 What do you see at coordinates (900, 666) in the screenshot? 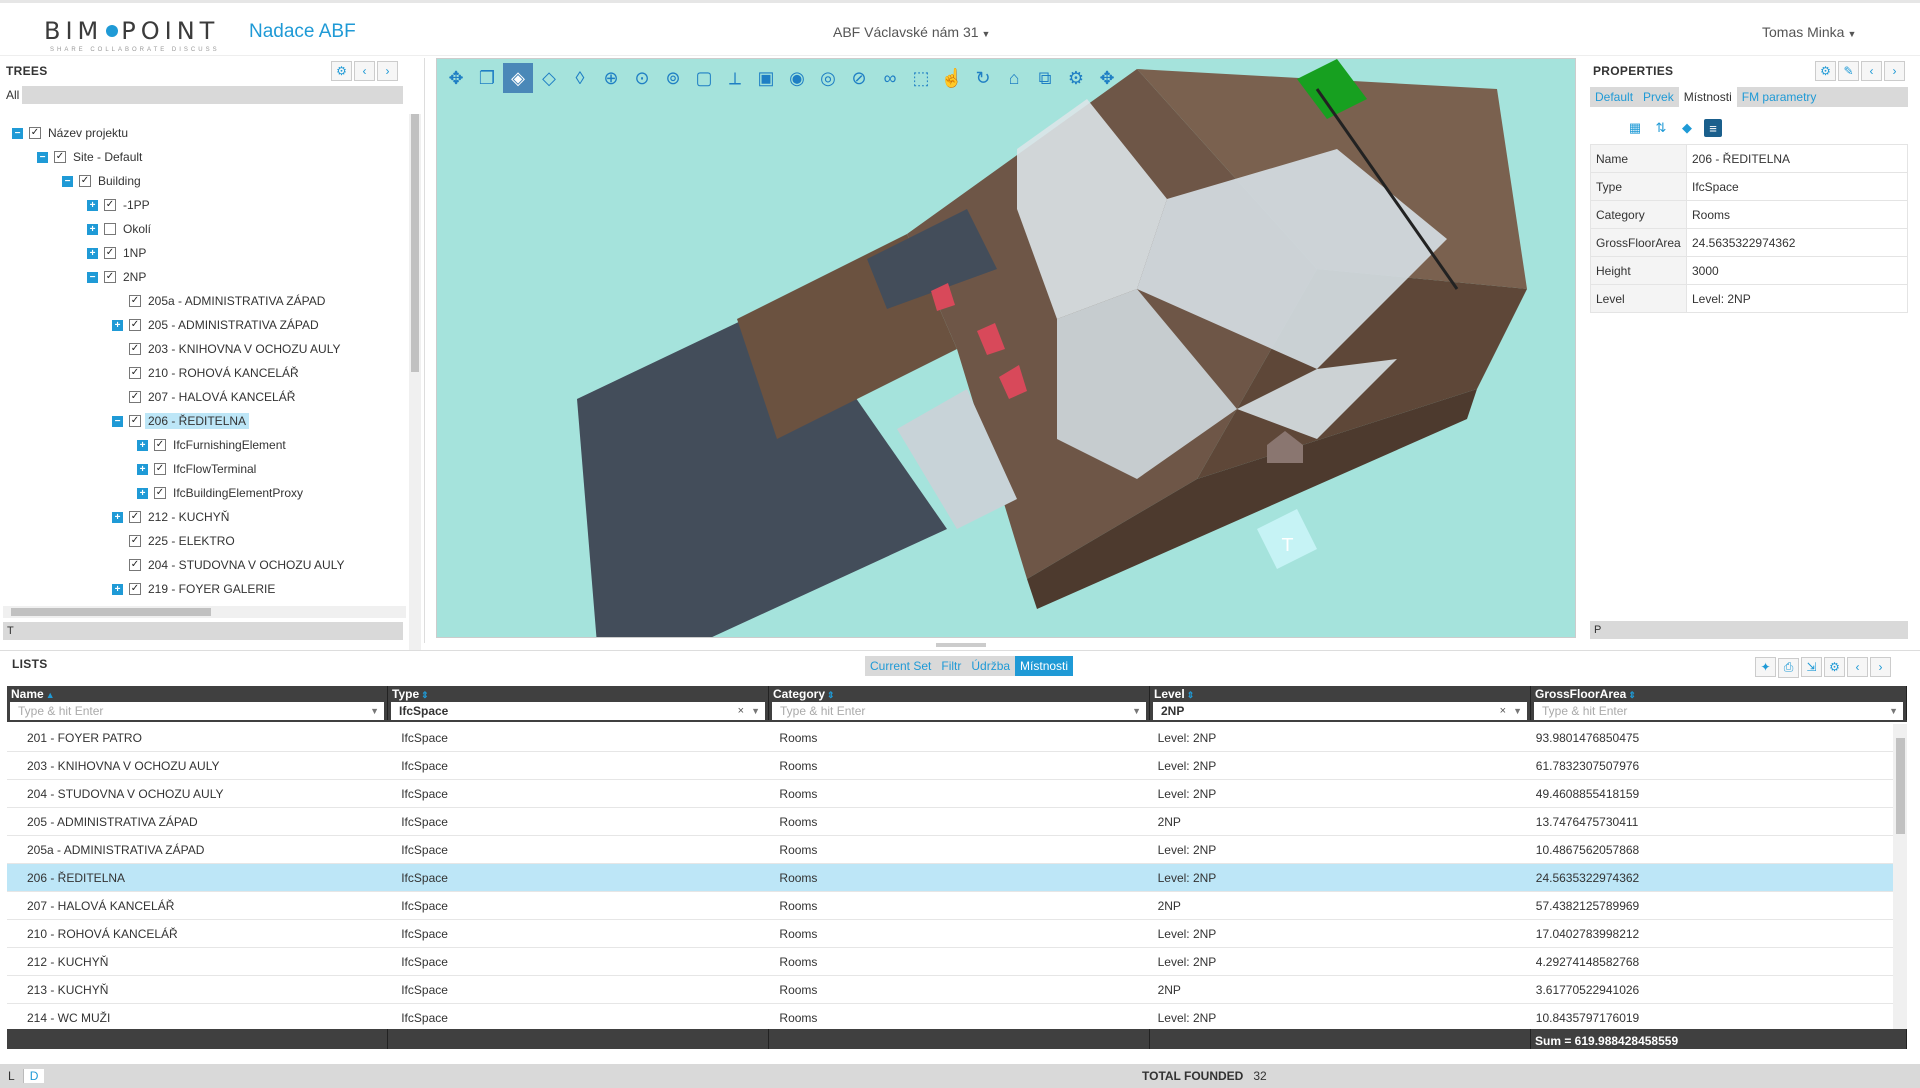
I see `tab-lists-0: Current Set` at bounding box center [900, 666].